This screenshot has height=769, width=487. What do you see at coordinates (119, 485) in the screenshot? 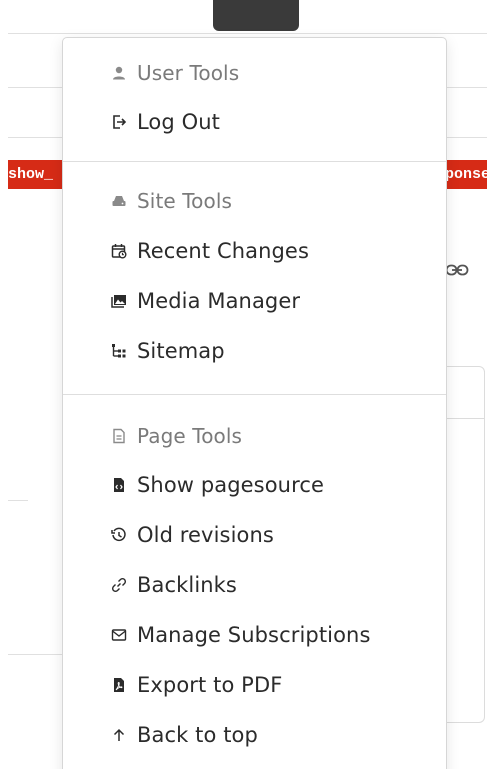
I see `pagesource-icon` at bounding box center [119, 485].